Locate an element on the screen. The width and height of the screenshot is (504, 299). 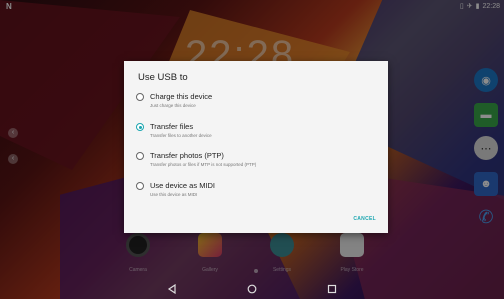
dialog-title: Use USB to is located at coordinates (163, 77).